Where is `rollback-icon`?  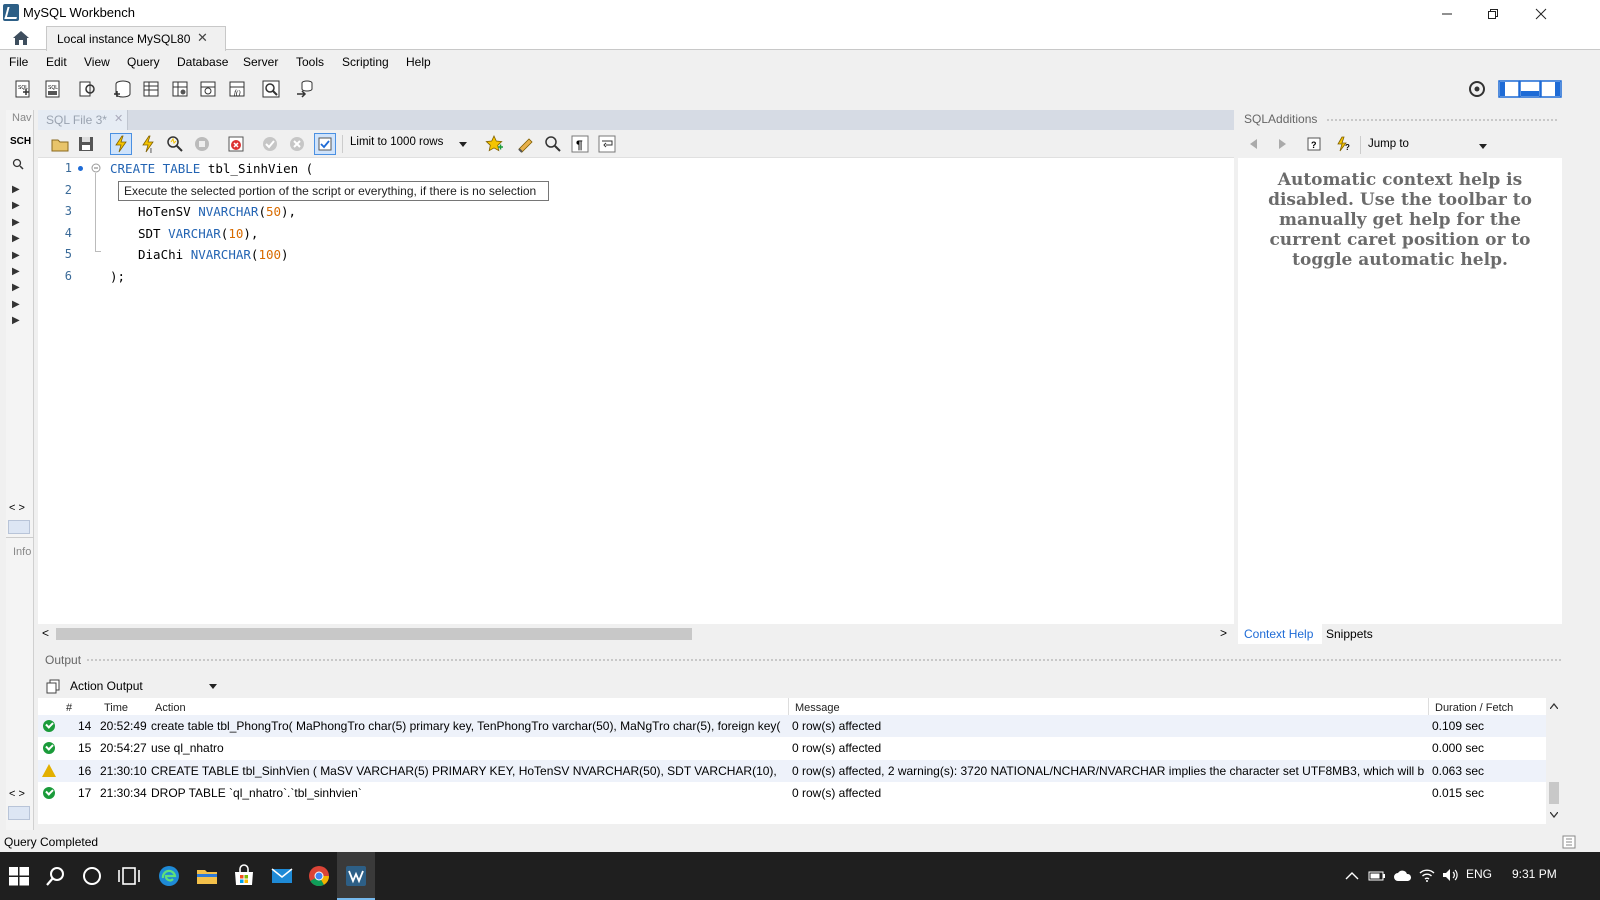 rollback-icon is located at coordinates (297, 144).